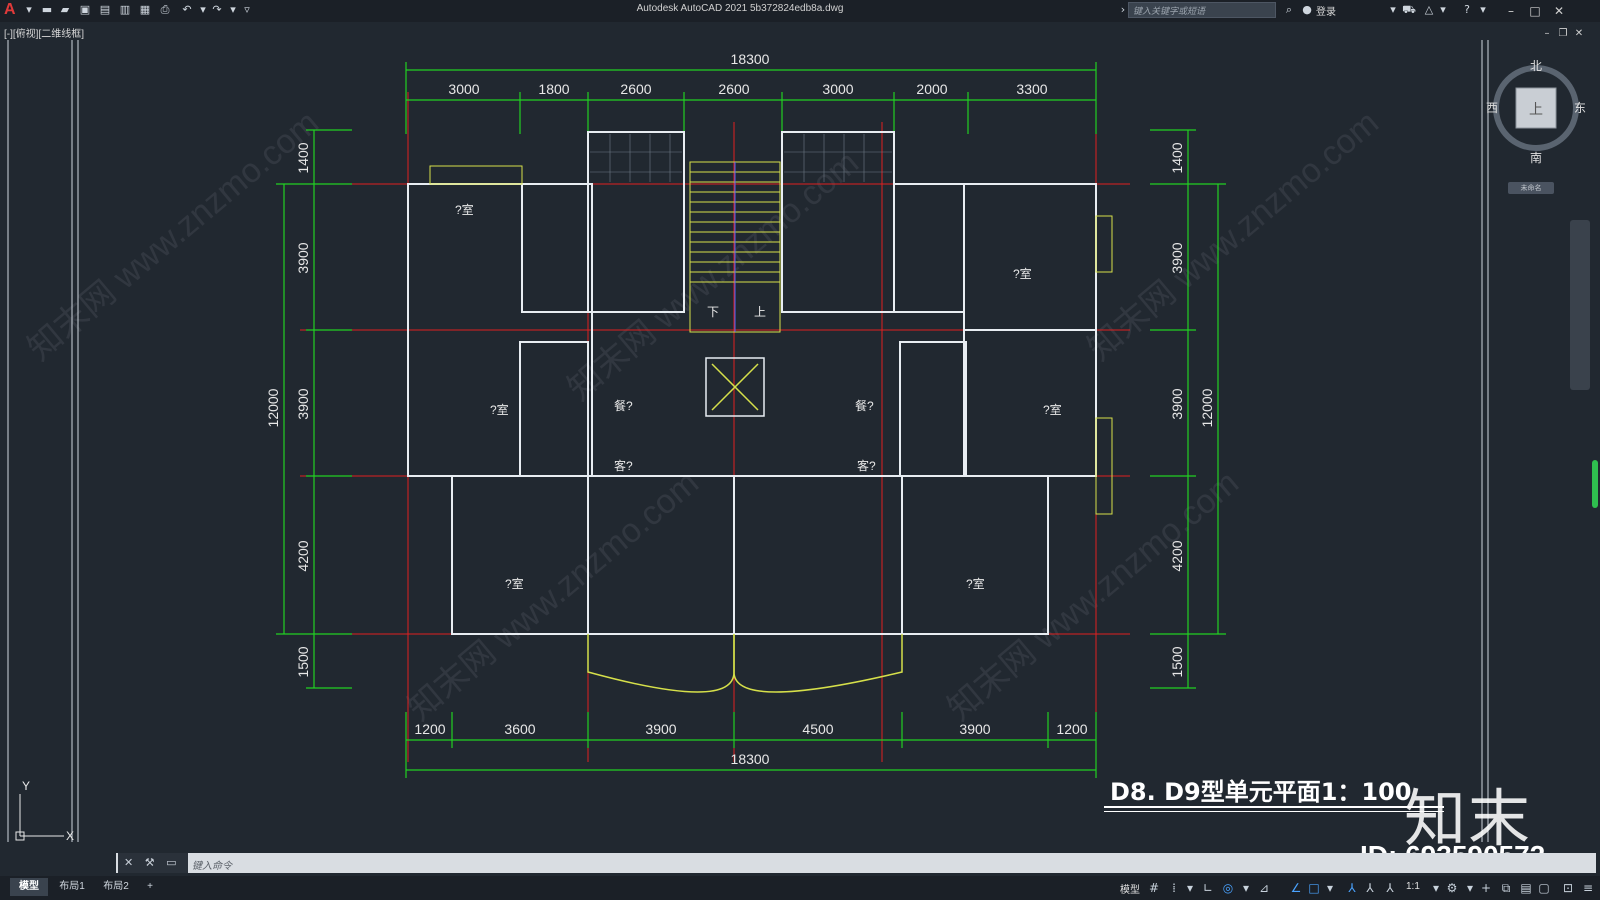  I want to click on minimize-button: –, so click(1511, 11).